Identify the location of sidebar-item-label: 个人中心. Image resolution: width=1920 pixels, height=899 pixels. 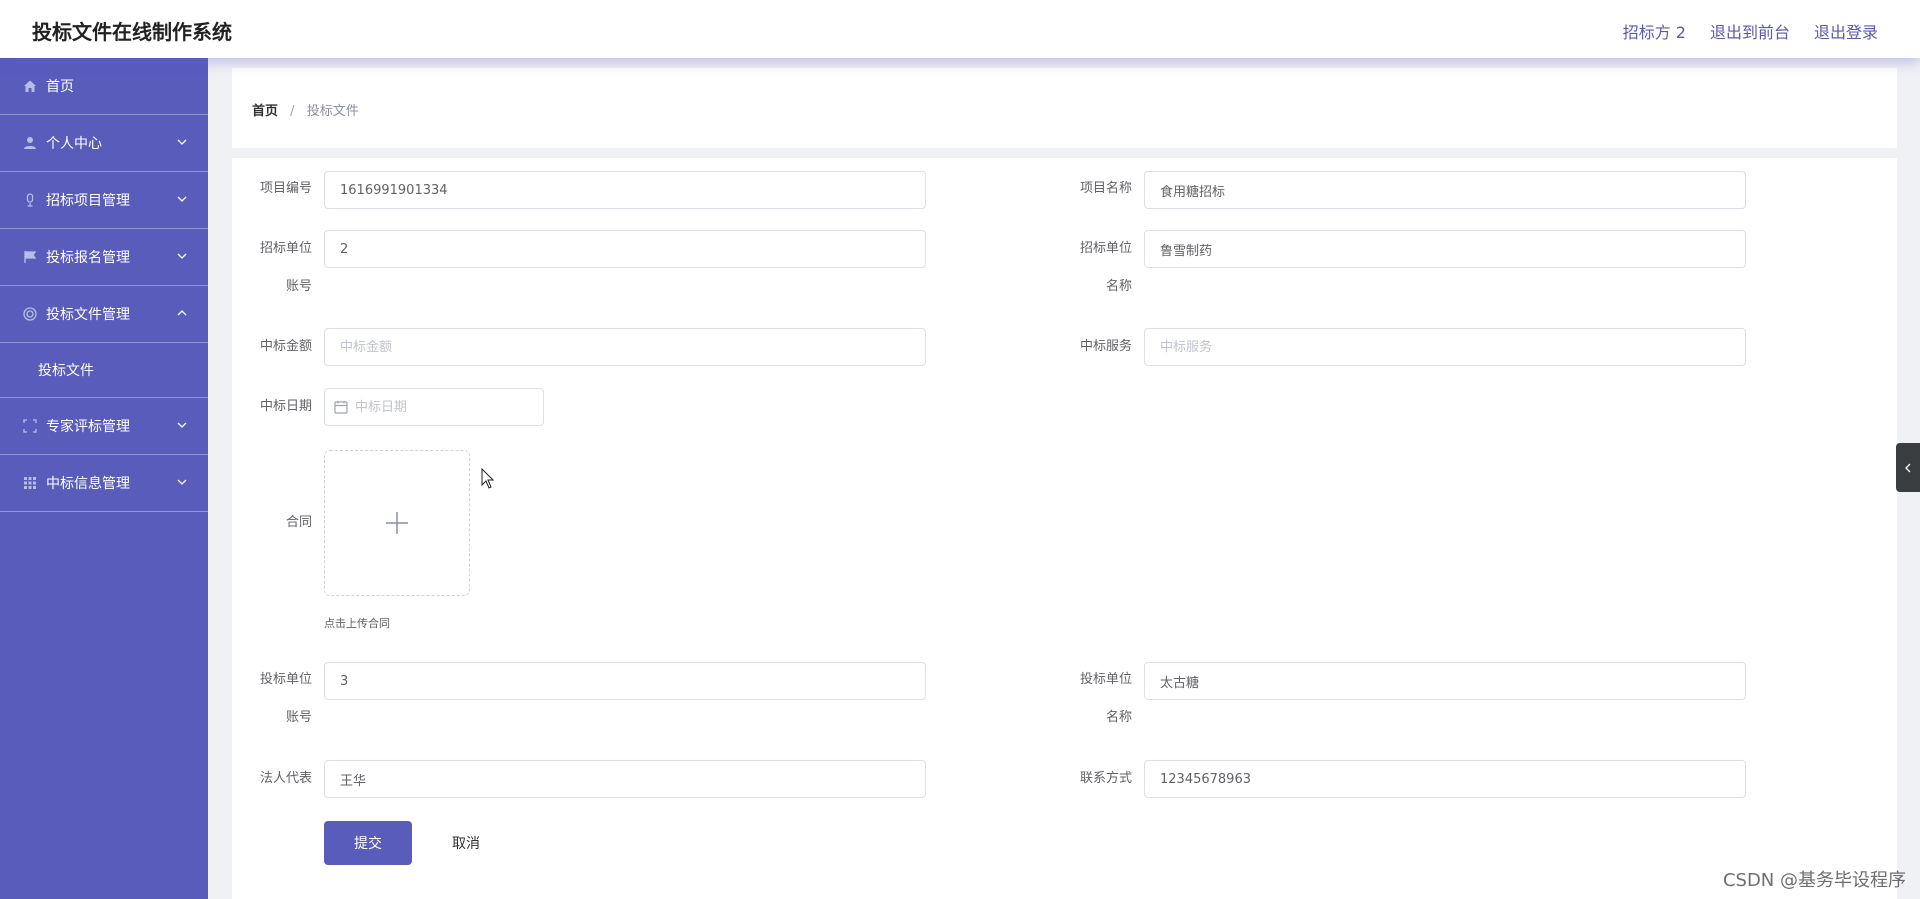
(74, 144).